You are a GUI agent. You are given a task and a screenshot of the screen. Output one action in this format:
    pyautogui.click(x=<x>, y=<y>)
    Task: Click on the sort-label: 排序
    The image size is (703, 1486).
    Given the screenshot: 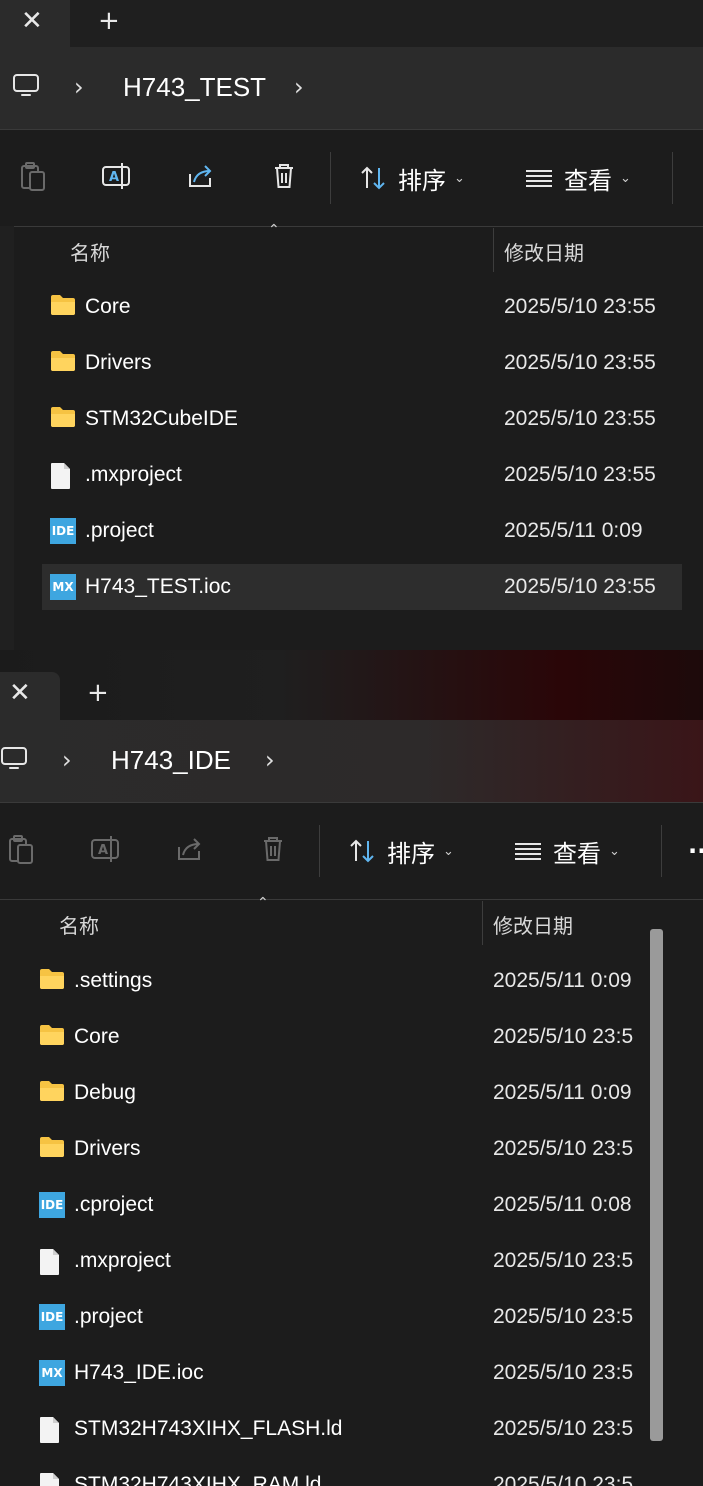 What is the action you would take?
    pyautogui.click(x=422, y=180)
    